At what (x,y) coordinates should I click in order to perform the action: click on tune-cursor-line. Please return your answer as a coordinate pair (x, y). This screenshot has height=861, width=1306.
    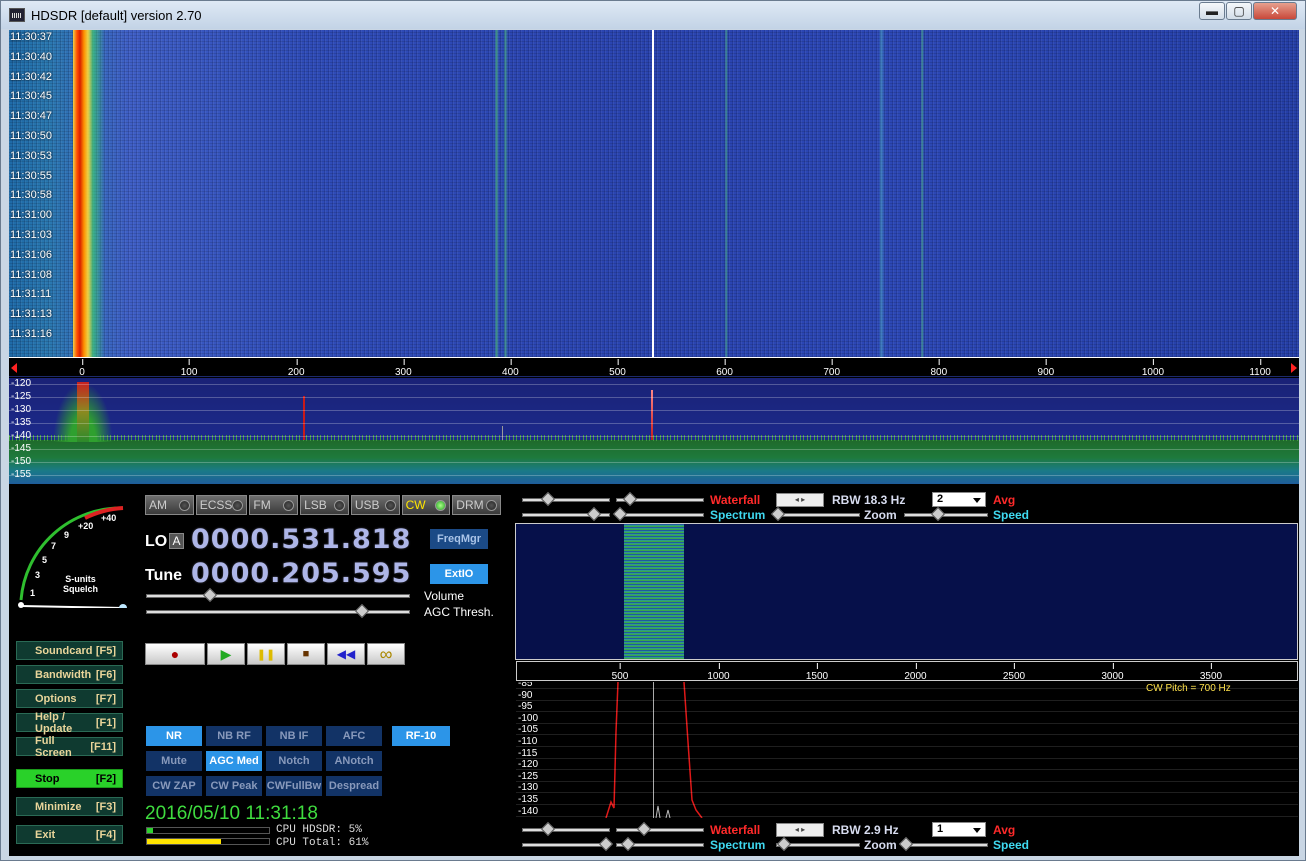
    Looking at the image, I should click on (653, 193).